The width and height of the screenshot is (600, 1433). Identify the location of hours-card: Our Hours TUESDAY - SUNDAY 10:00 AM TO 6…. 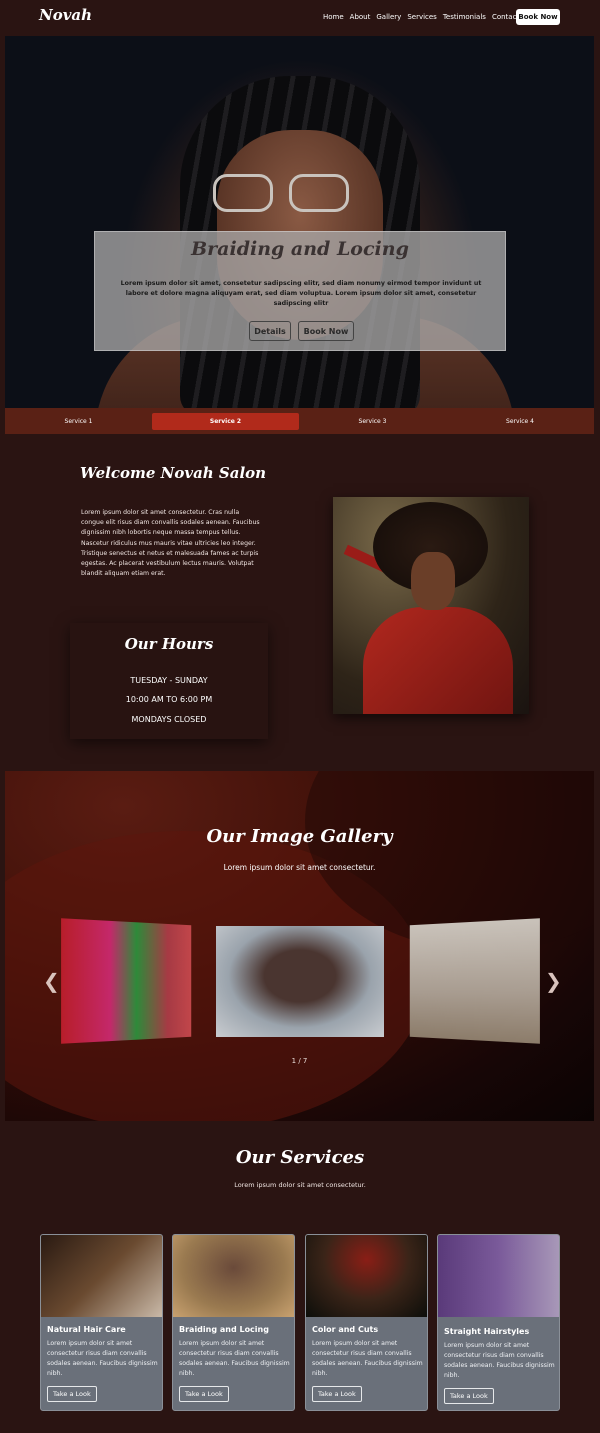
(169, 681).